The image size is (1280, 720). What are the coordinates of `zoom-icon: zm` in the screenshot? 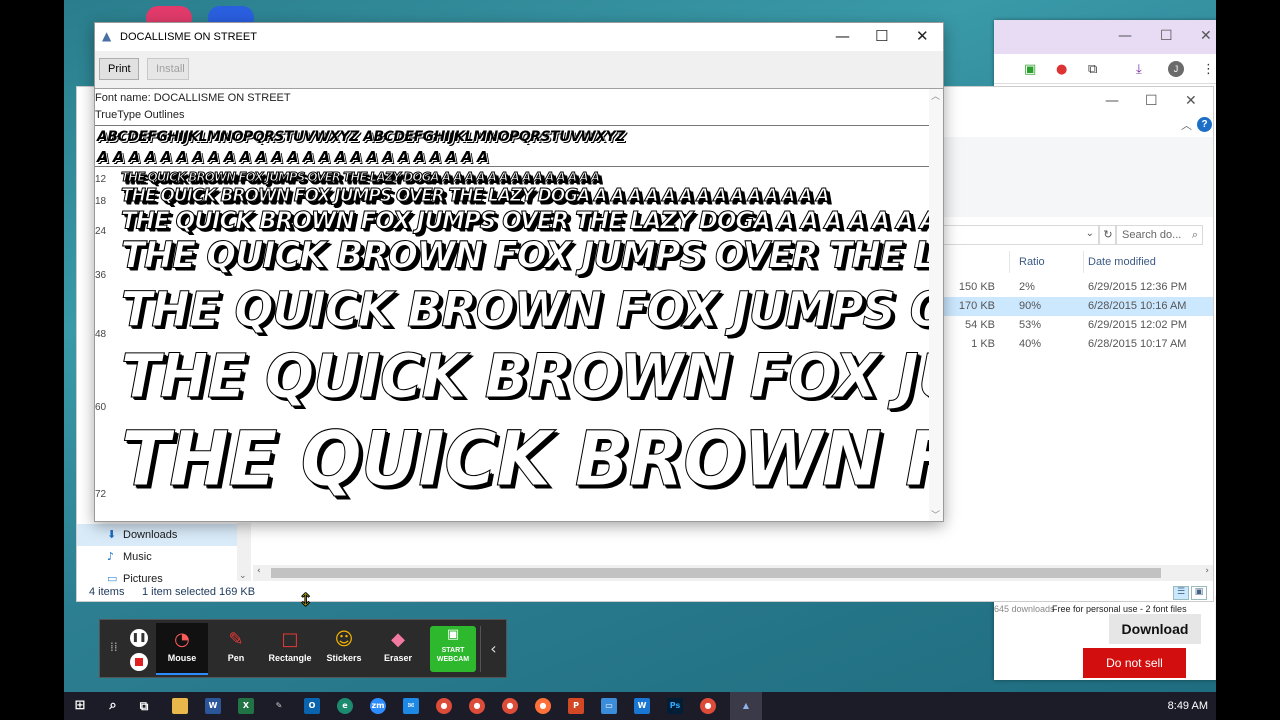 It's located at (378, 706).